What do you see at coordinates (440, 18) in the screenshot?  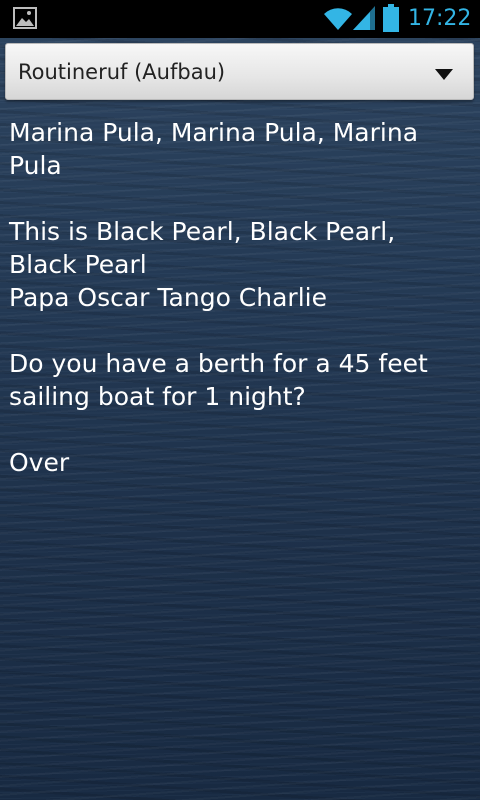 I see `status-clock: 17:22` at bounding box center [440, 18].